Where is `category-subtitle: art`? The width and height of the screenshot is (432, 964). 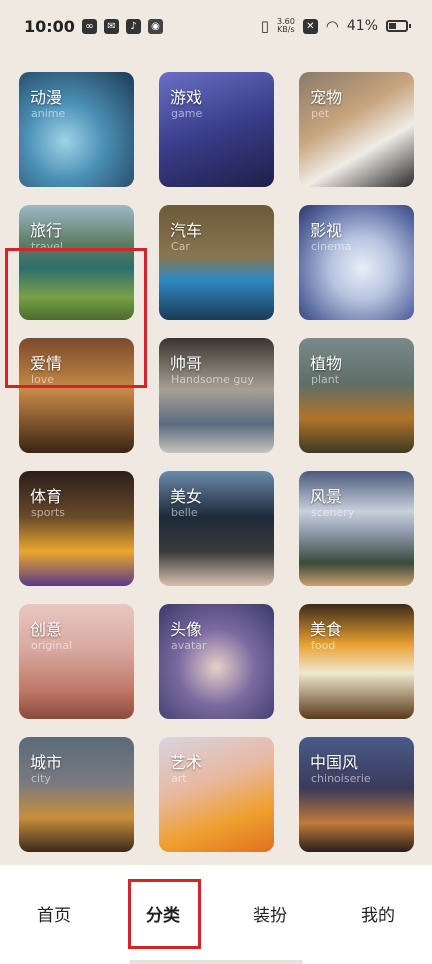
category-subtitle: art is located at coordinates (179, 778).